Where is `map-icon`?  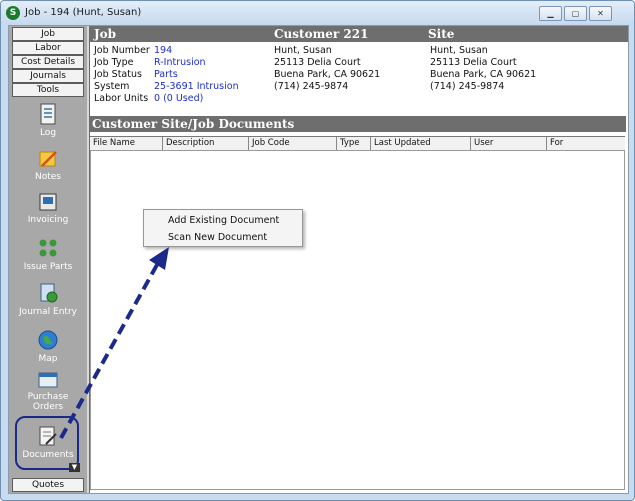
map-icon is located at coordinates (48, 340).